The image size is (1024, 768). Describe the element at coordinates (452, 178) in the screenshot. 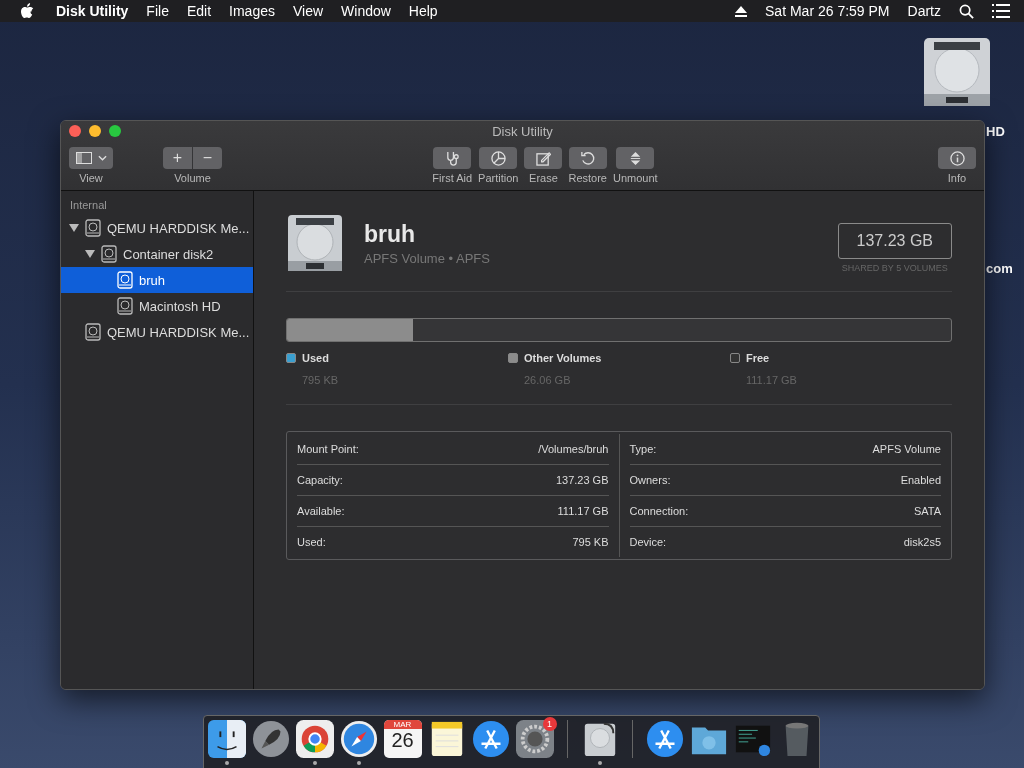

I see `toolbar-label: First Aid` at that location.